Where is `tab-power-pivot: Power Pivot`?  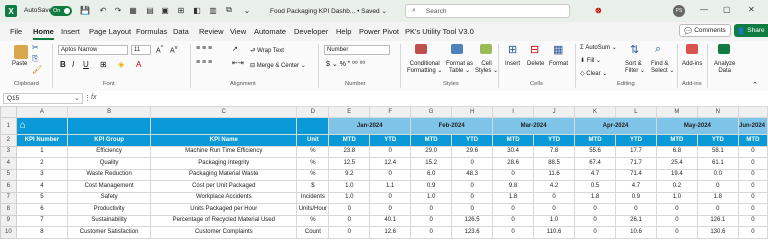
tab-power-pivot: Power Pivot is located at coordinates (379, 31).